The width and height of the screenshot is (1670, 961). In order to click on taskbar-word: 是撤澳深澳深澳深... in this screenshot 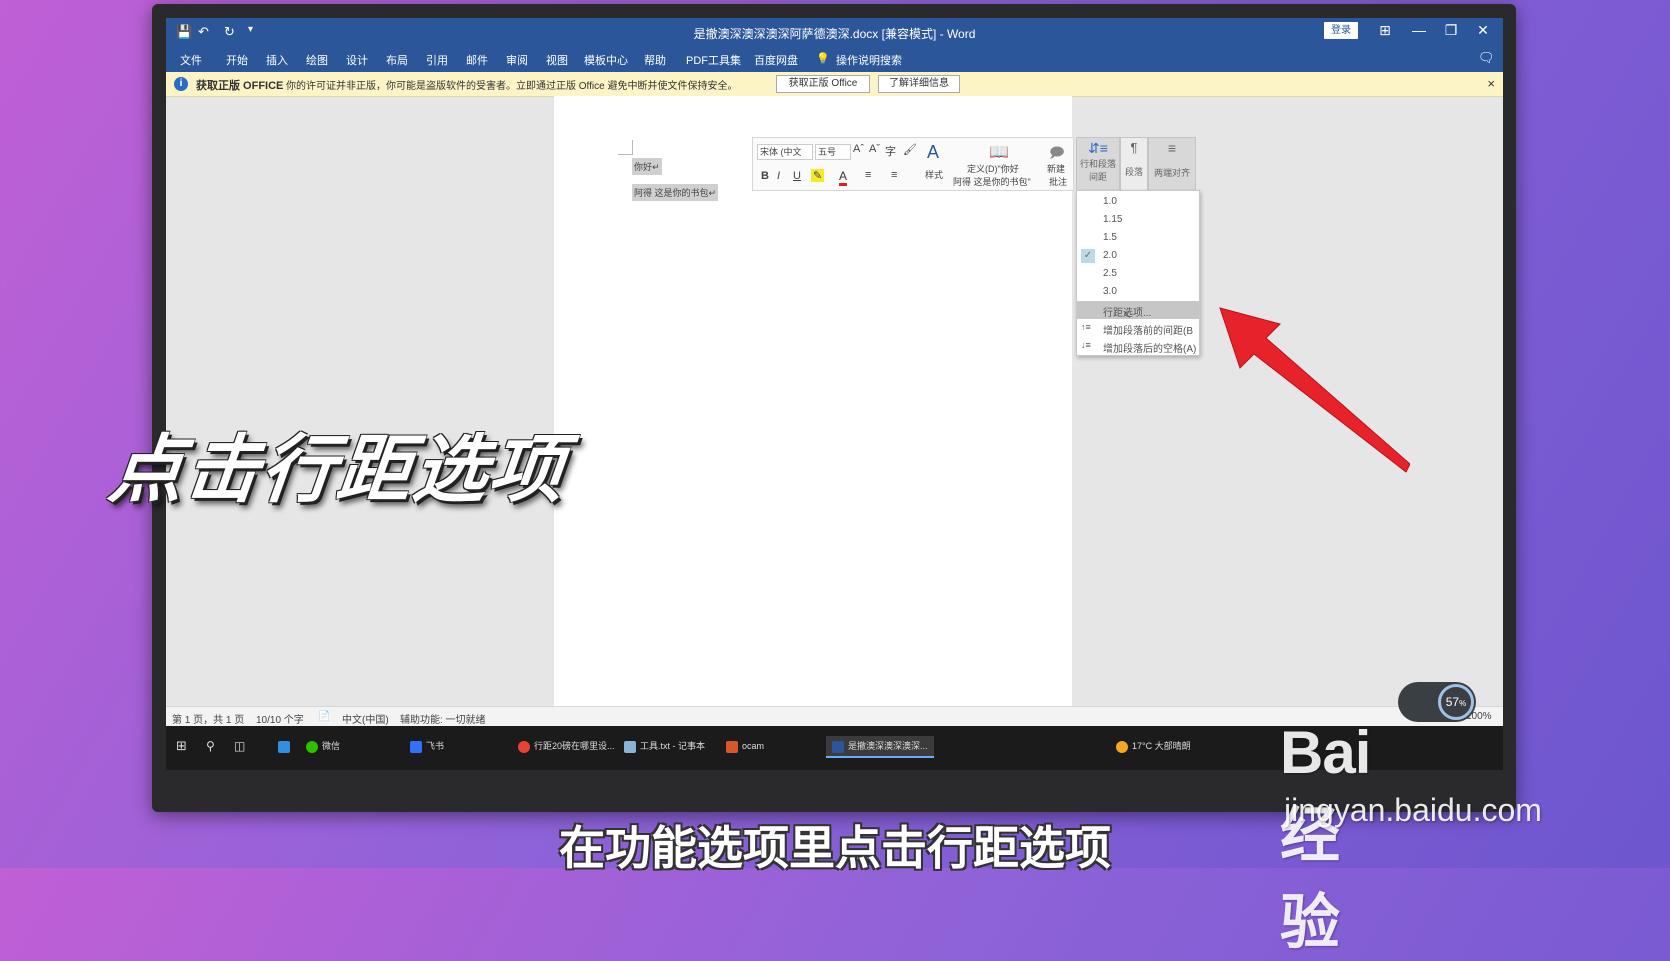, I will do `click(880, 747)`.